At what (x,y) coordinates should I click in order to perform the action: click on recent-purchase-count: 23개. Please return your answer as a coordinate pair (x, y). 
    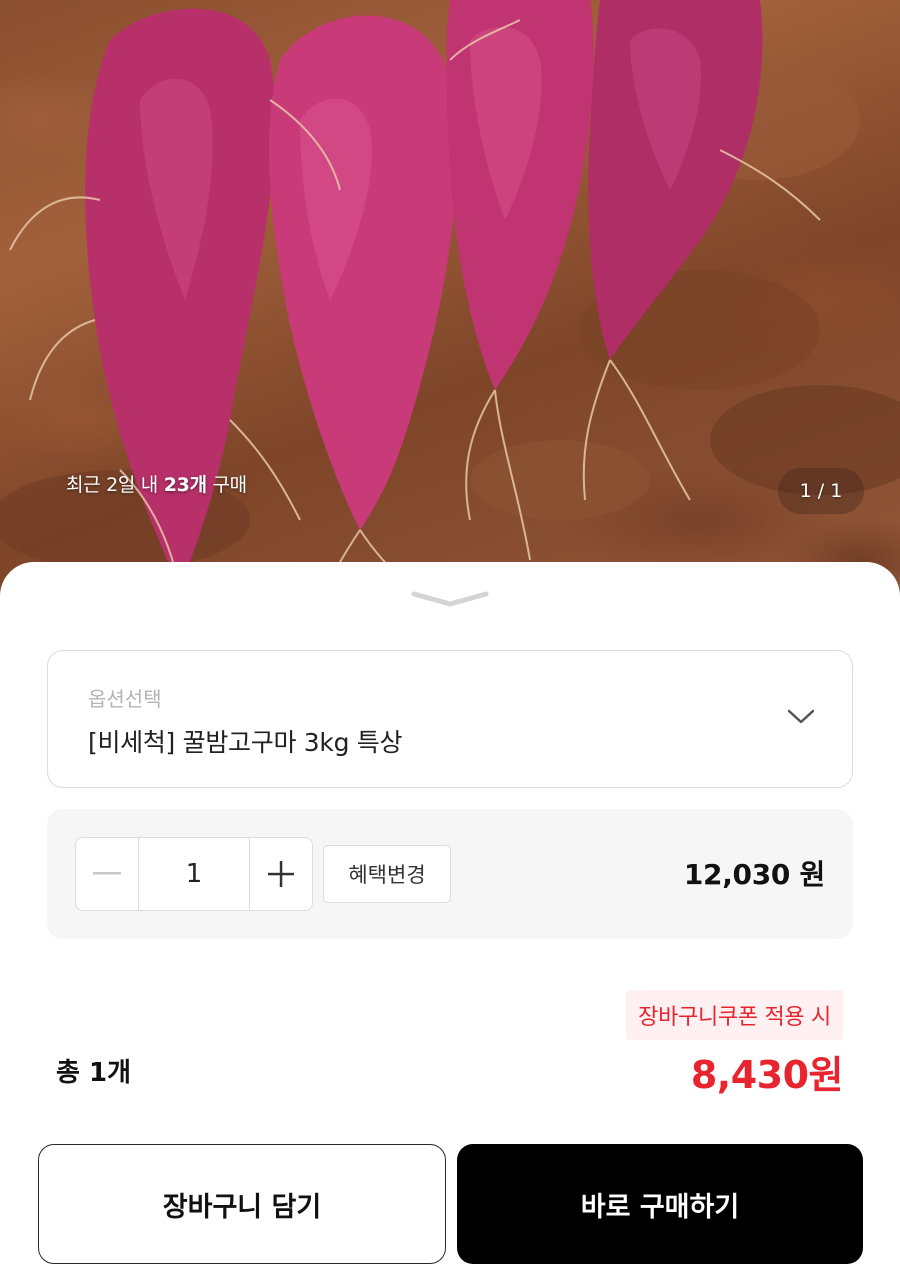
    Looking at the image, I should click on (185, 485).